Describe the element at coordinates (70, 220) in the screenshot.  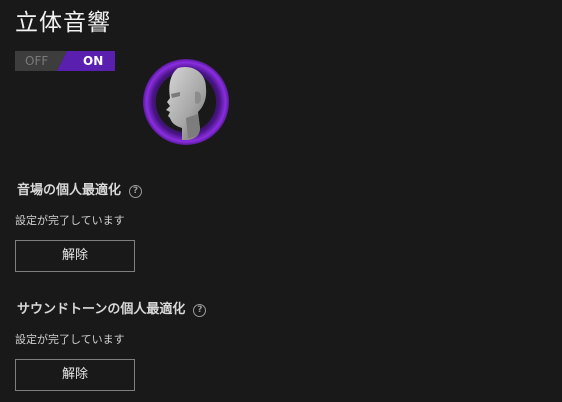
I see `status-text-sound-field: 設定が完了しています` at that location.